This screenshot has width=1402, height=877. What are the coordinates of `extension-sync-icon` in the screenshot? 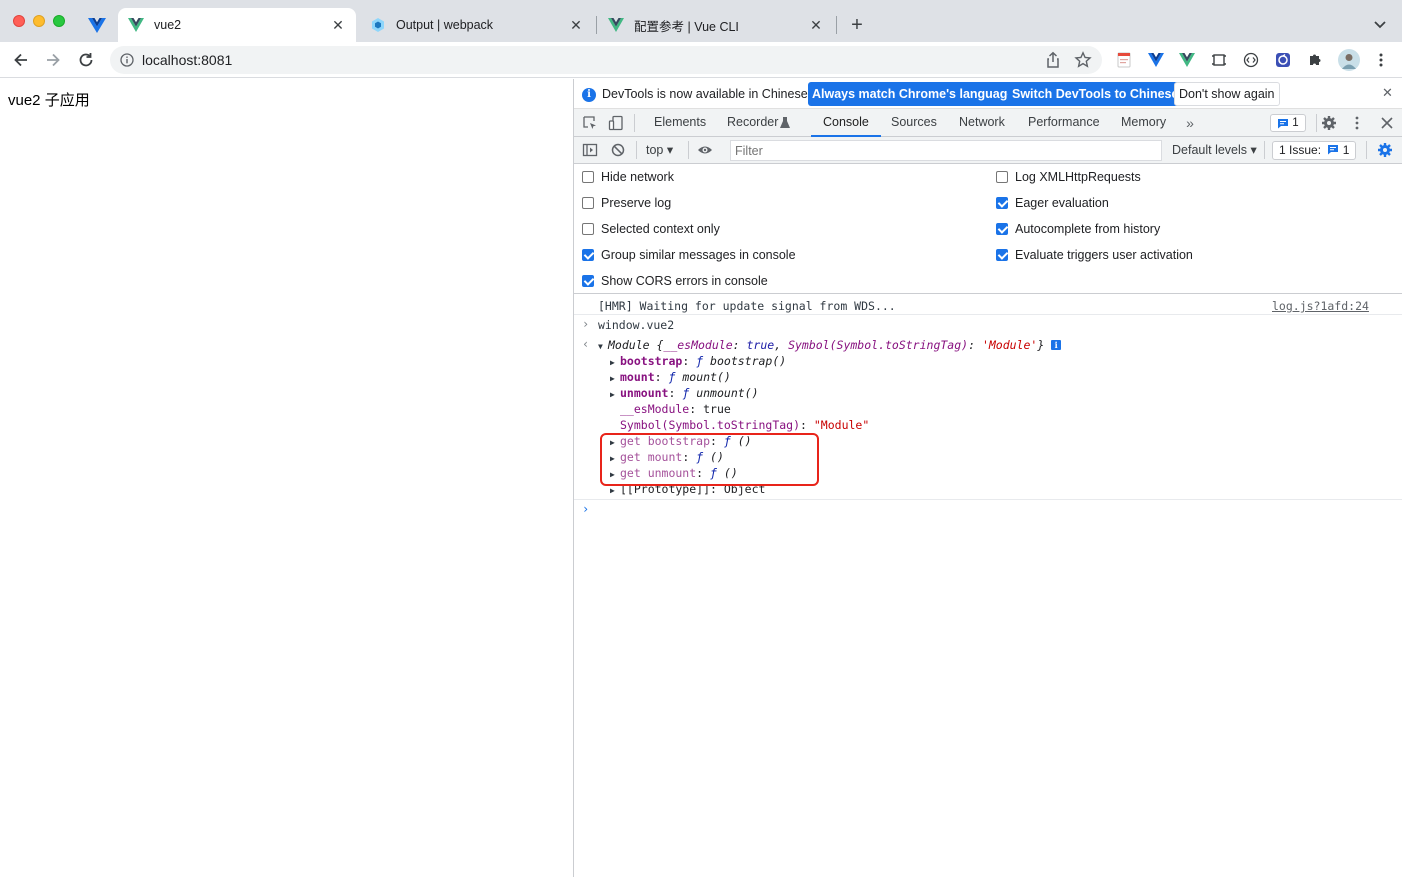 It's located at (1283, 60).